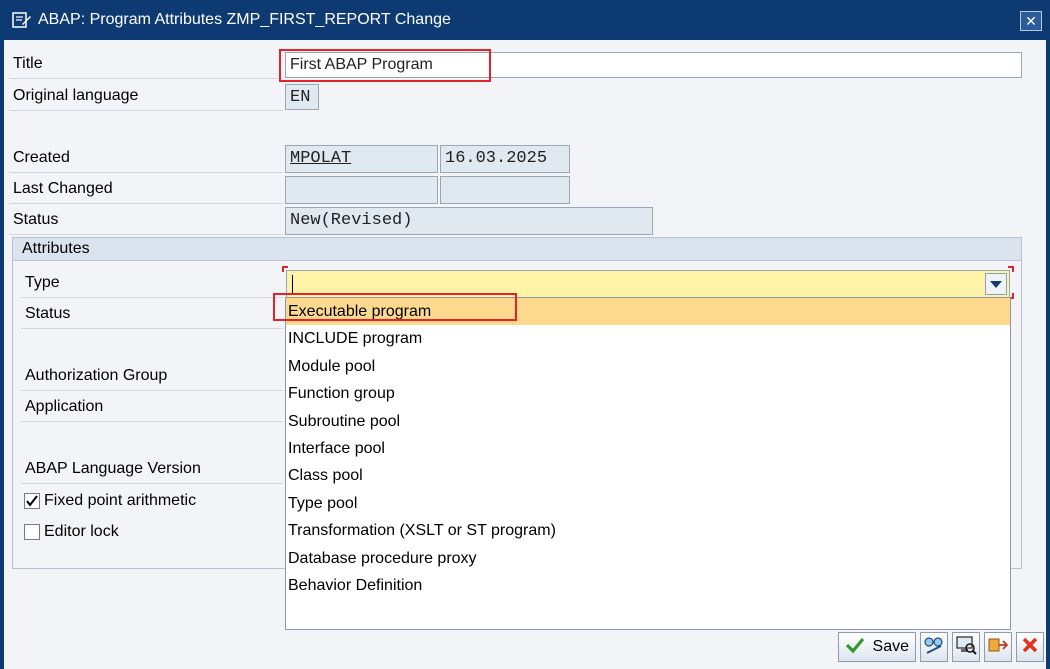 Image resolution: width=1050 pixels, height=669 pixels. Describe the element at coordinates (81, 531) in the screenshot. I see `editor-lock-label: Editor lock` at that location.